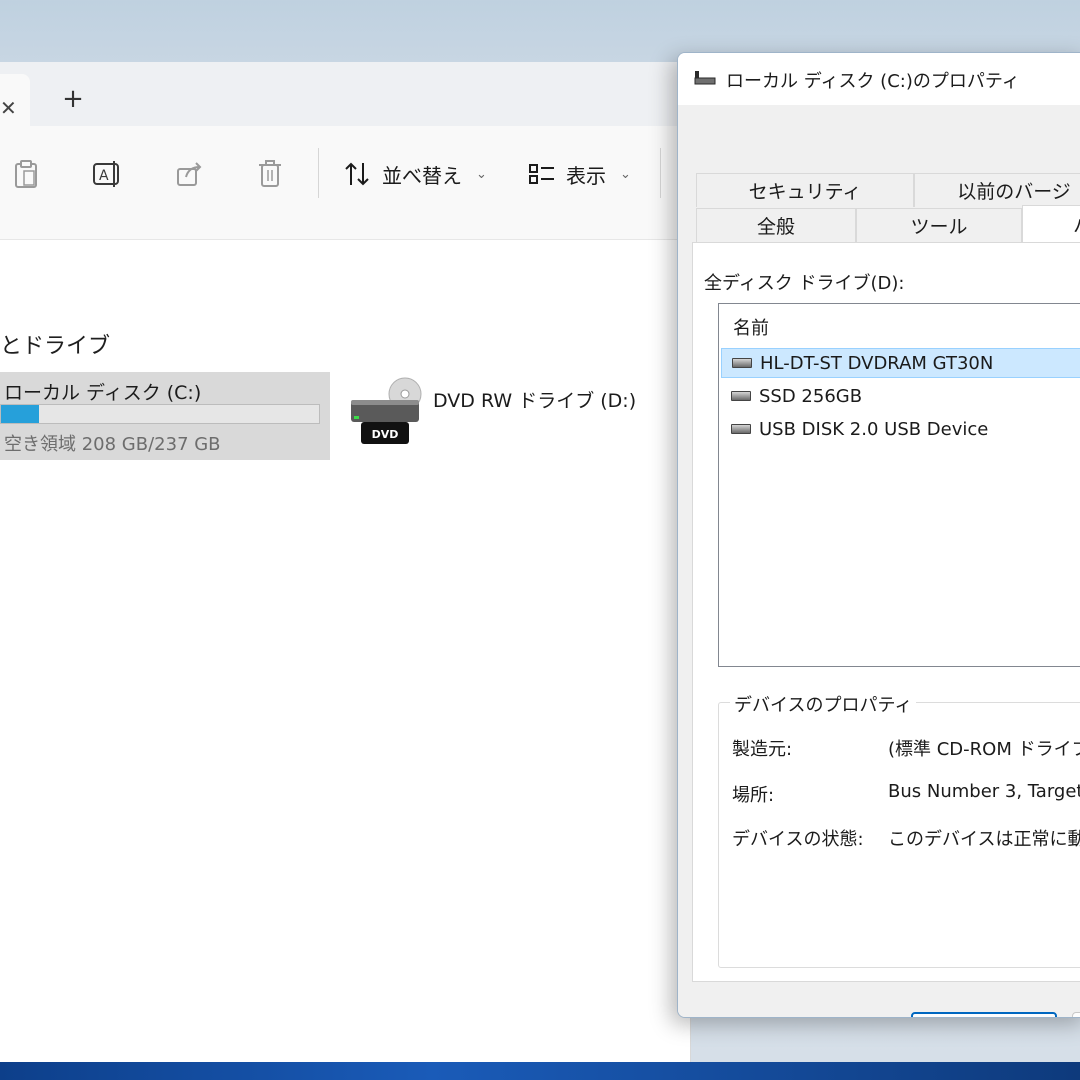  What do you see at coordinates (984, 791) in the screenshot?
I see `location-value: Bus Number 3, Target` at bounding box center [984, 791].